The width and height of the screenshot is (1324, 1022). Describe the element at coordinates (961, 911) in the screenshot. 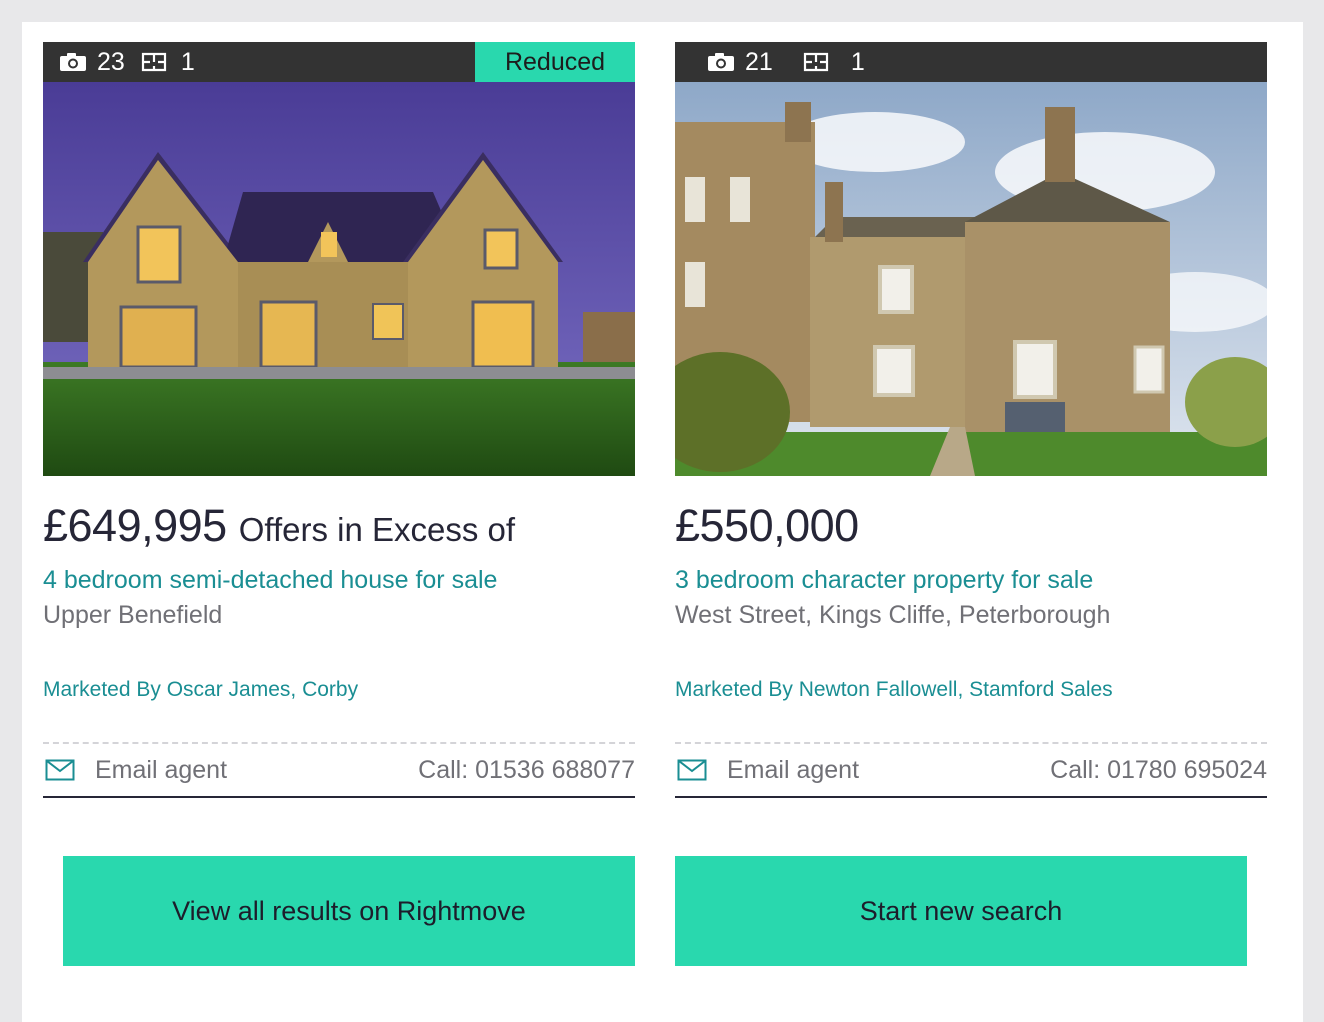

I see `start-new-search-button: Start new search` at that location.